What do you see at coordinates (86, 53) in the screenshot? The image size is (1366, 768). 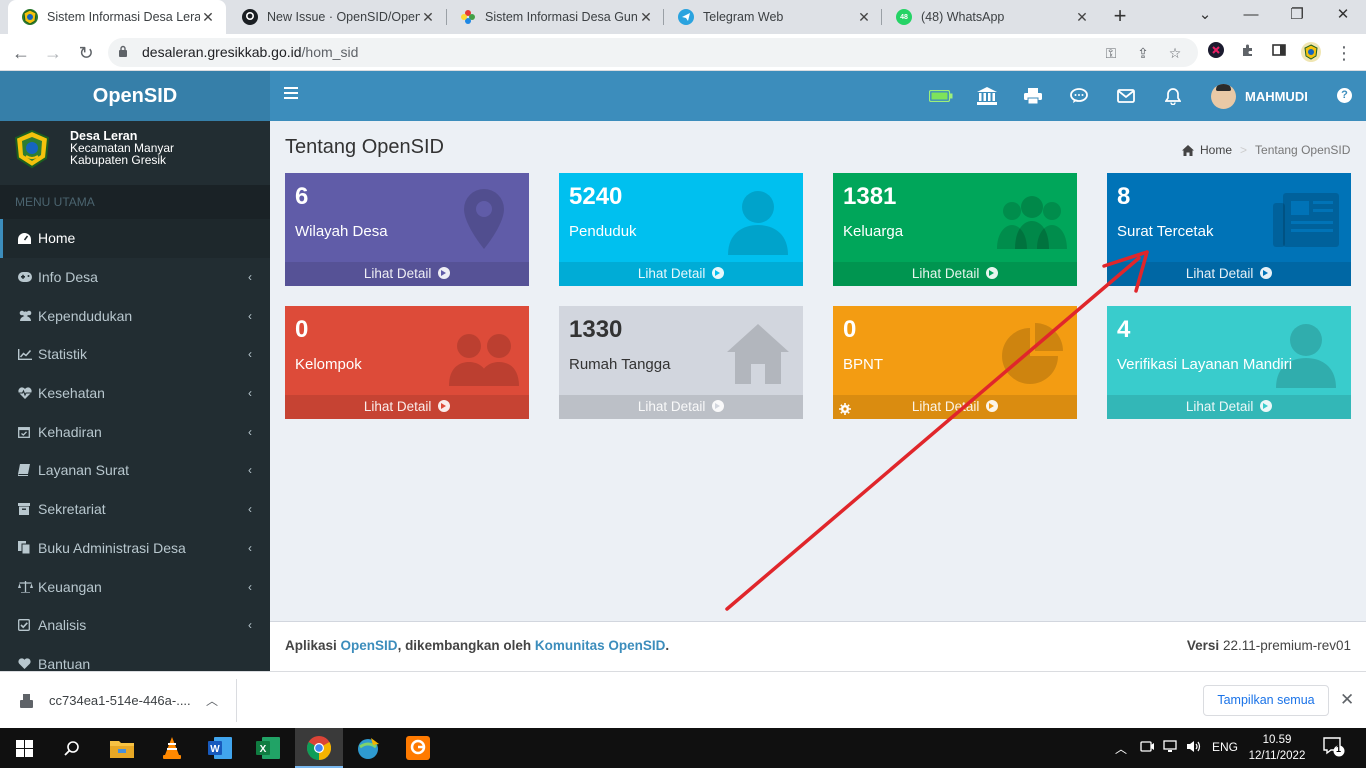 I see `reload-icon: ↻` at bounding box center [86, 53].